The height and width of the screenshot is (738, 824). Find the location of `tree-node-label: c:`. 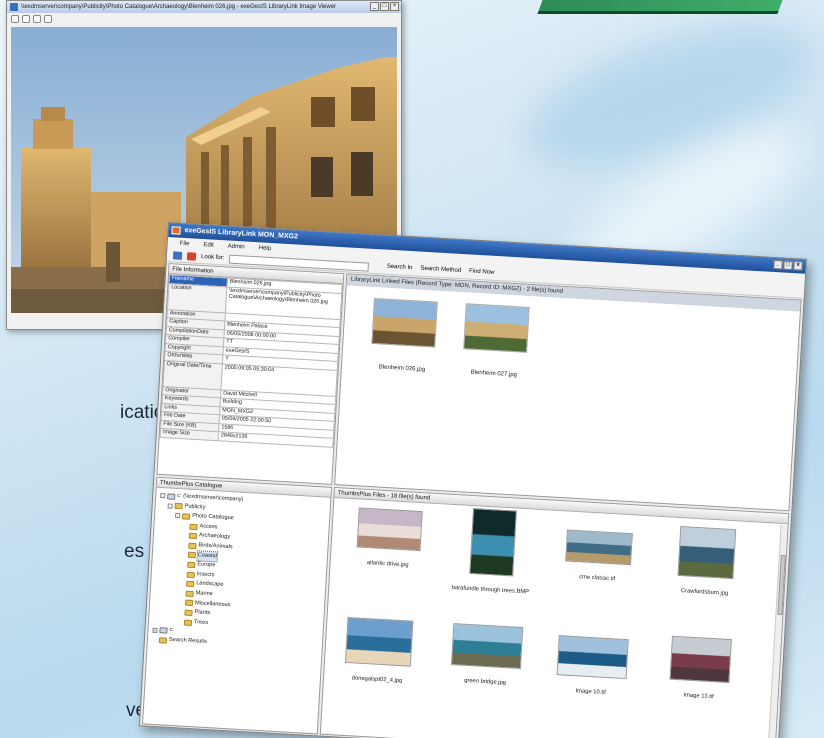

tree-node-label: c: is located at coordinates (172, 630).